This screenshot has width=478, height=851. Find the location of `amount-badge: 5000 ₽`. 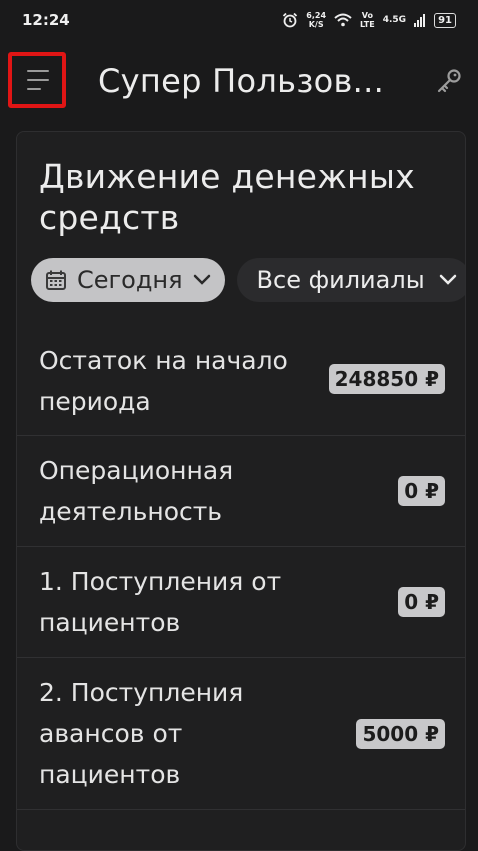

amount-badge: 5000 ₽ is located at coordinates (400, 734).